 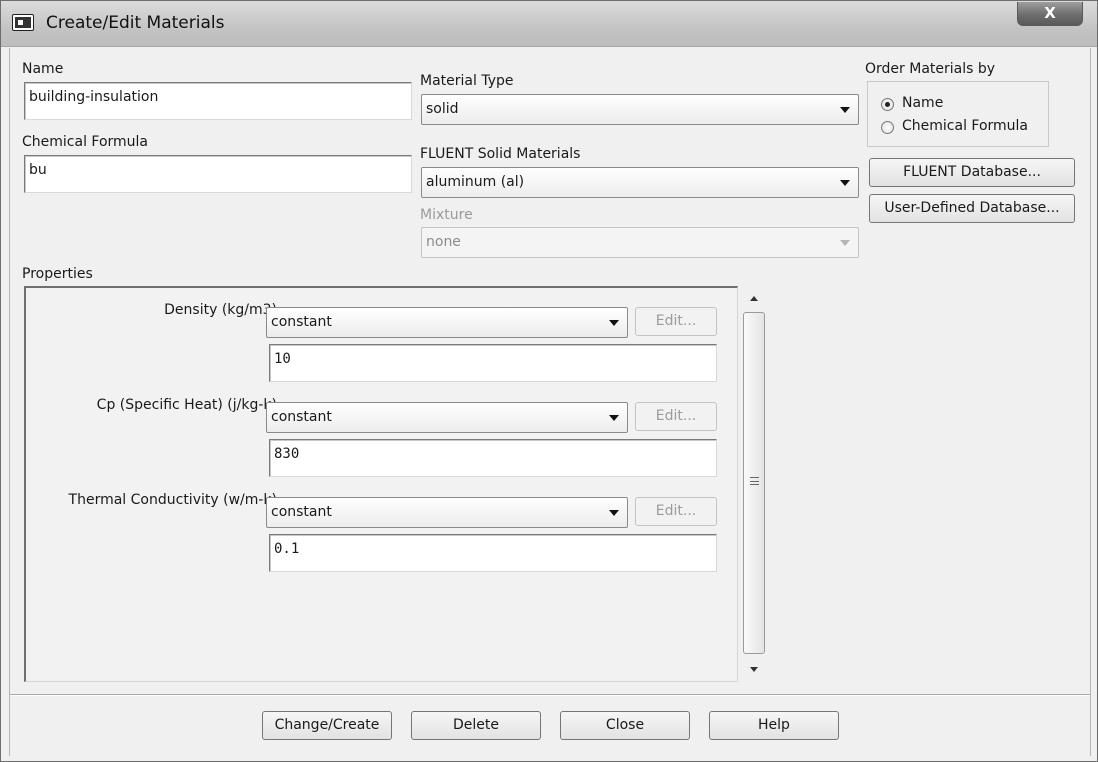 What do you see at coordinates (218, 174) in the screenshot?
I see `chemical-formula-field: bu` at bounding box center [218, 174].